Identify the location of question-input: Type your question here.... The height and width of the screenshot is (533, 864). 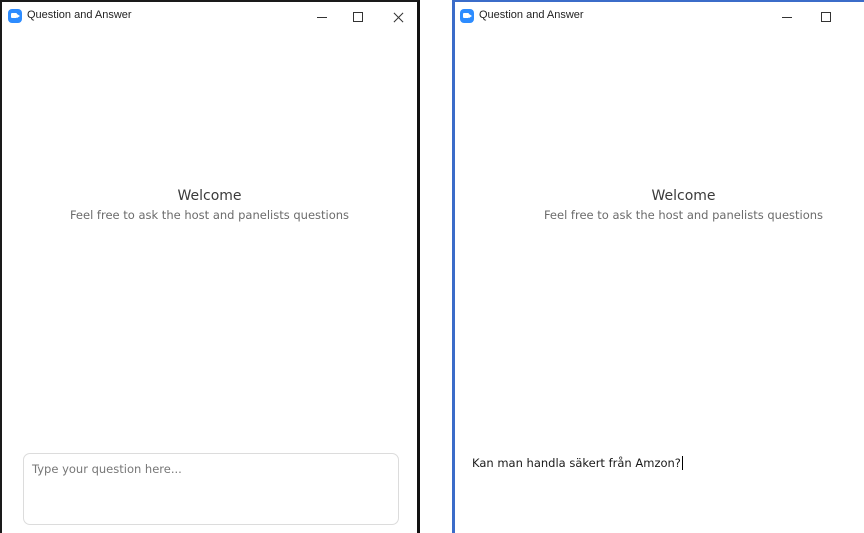
(211, 489).